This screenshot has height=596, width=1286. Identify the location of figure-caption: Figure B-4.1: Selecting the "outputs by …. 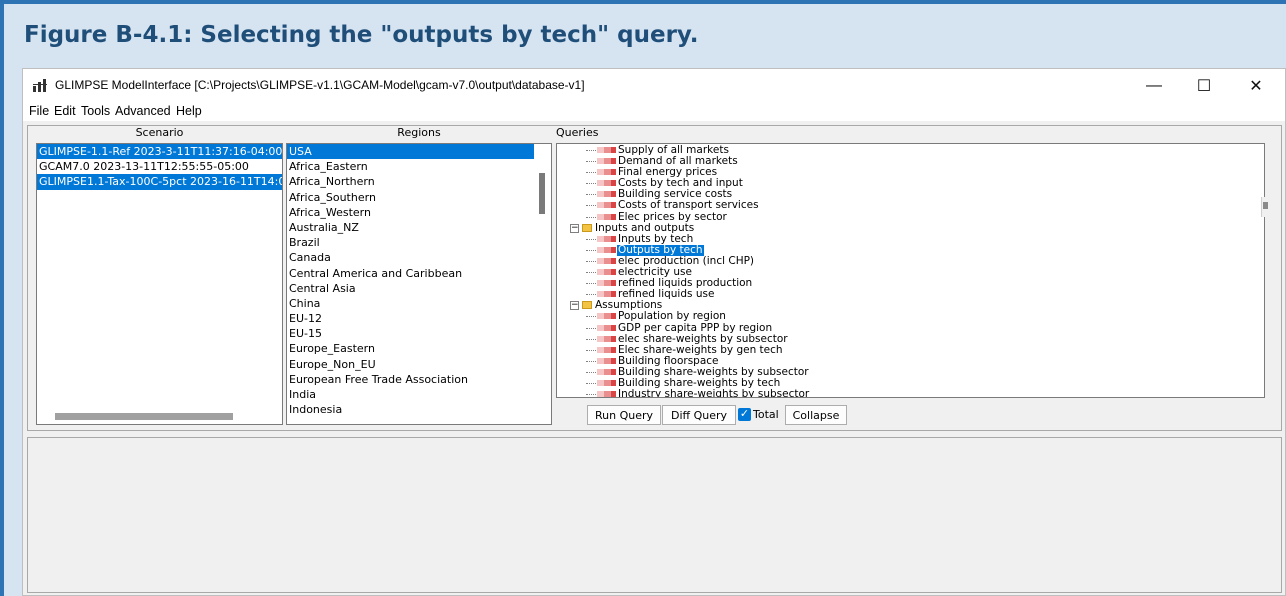
(361, 35).